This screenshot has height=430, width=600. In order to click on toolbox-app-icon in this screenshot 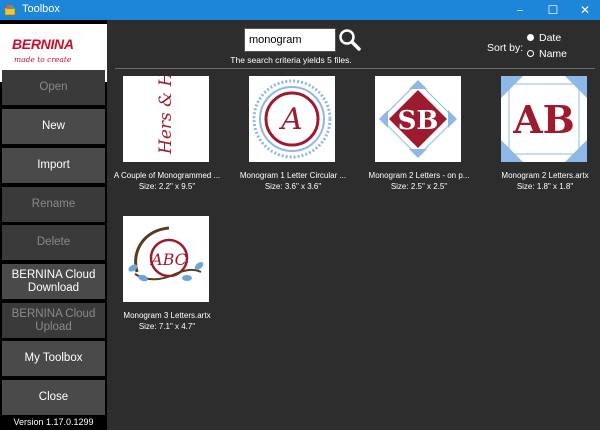, I will do `click(10, 10)`.